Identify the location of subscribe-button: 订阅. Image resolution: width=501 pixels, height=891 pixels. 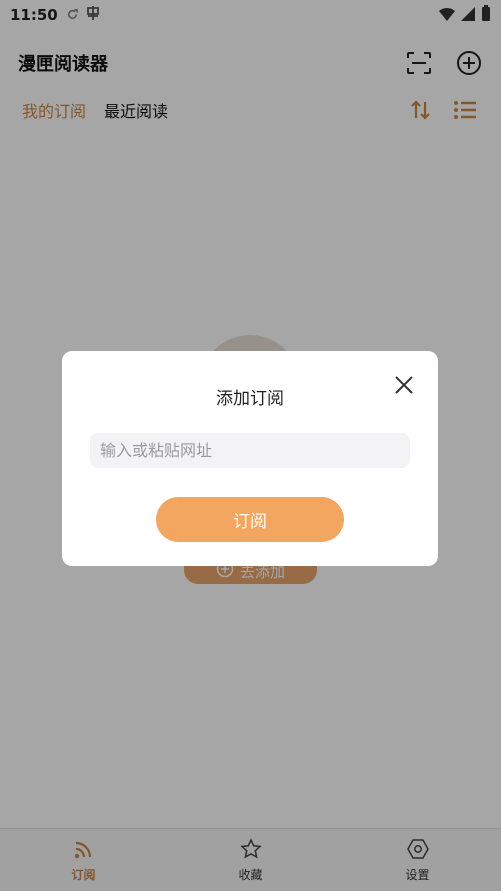
(250, 519).